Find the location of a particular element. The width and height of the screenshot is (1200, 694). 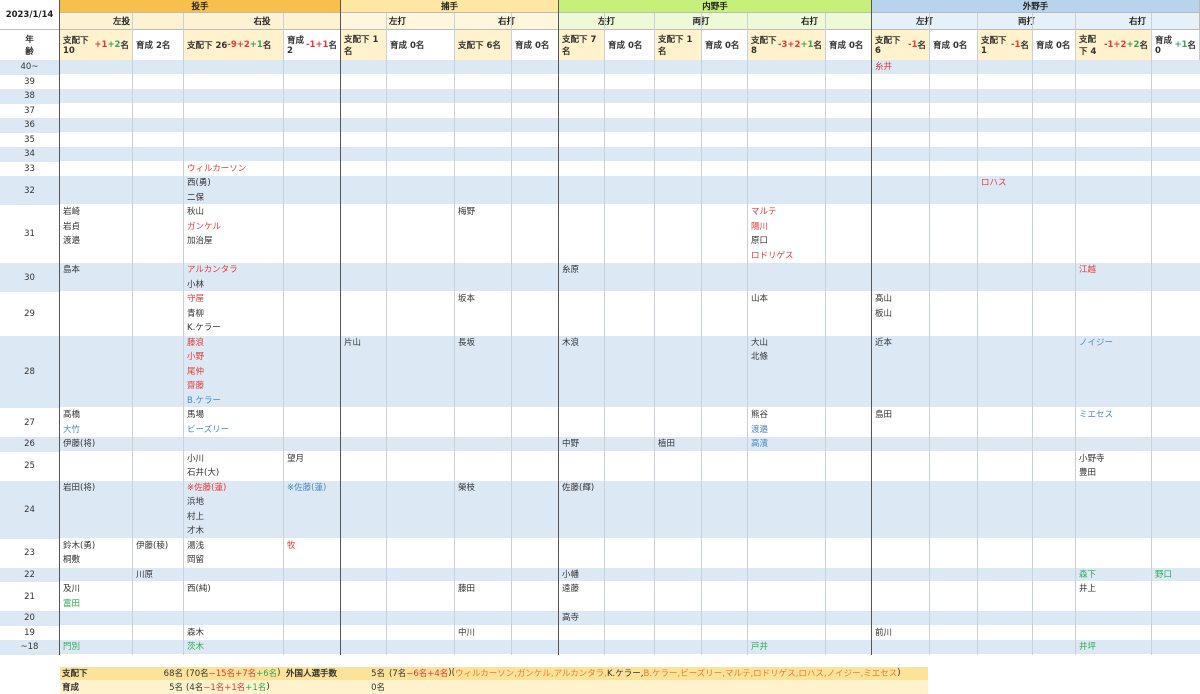

age-header: 年齢 is located at coordinates (30, 45).